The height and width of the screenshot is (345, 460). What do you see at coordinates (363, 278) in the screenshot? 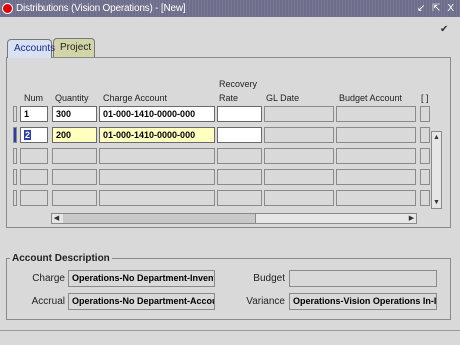
I see `budget-description-field` at bounding box center [363, 278].